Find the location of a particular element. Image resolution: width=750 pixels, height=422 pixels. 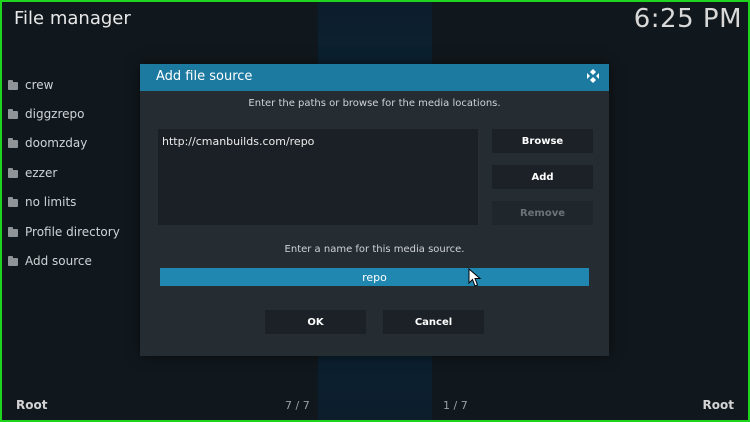

dialog-header: Add file source is located at coordinates (374, 77).